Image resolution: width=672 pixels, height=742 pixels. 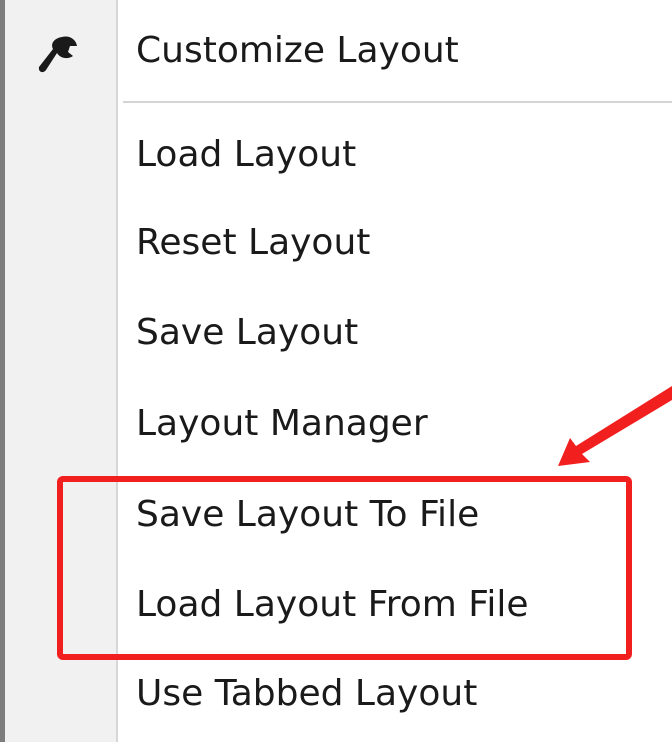 I want to click on menu-item-use-tabbed-layout: Use Tabbed Layout, so click(x=338, y=694).